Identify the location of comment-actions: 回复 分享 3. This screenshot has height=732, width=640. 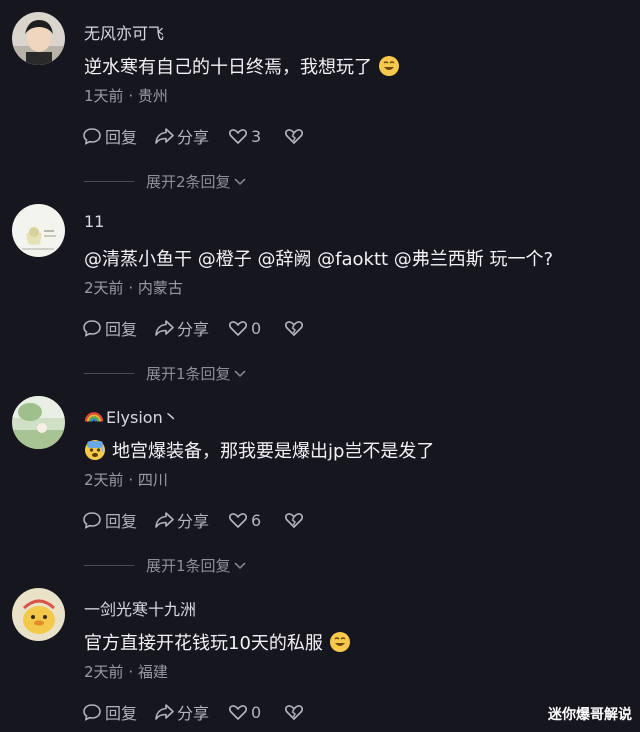
(195, 136).